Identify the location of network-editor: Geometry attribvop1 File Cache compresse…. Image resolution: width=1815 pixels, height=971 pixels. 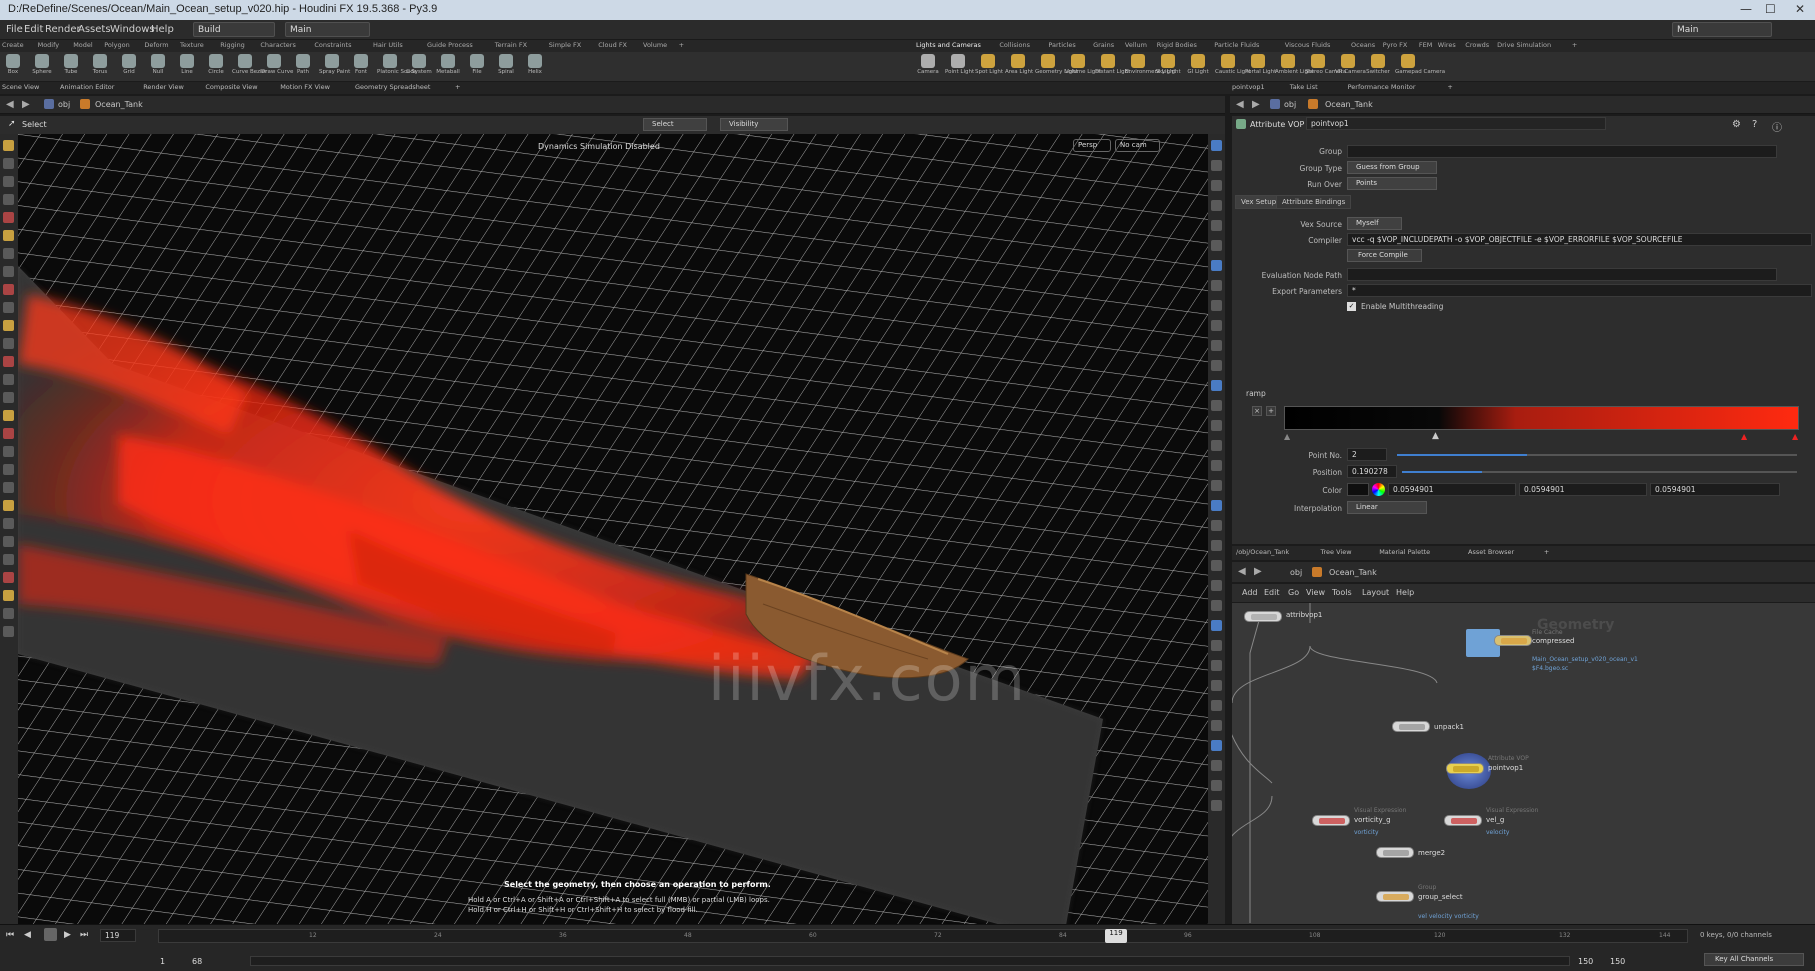
(1523, 763).